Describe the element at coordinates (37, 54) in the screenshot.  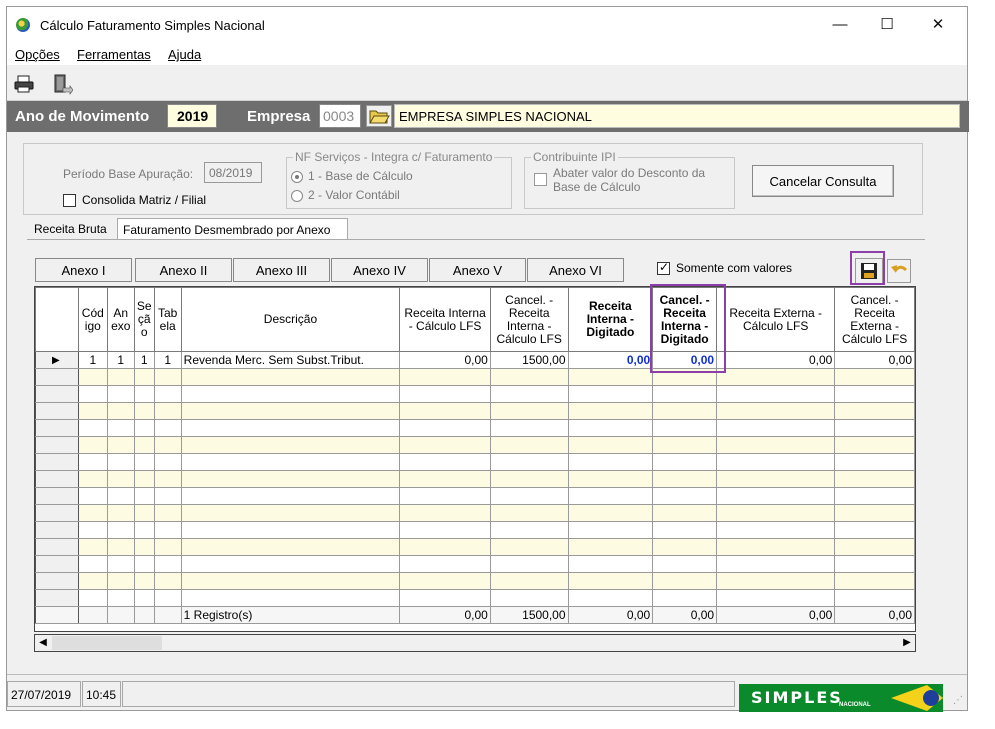
I see `menu-opcoes: Opções` at that location.